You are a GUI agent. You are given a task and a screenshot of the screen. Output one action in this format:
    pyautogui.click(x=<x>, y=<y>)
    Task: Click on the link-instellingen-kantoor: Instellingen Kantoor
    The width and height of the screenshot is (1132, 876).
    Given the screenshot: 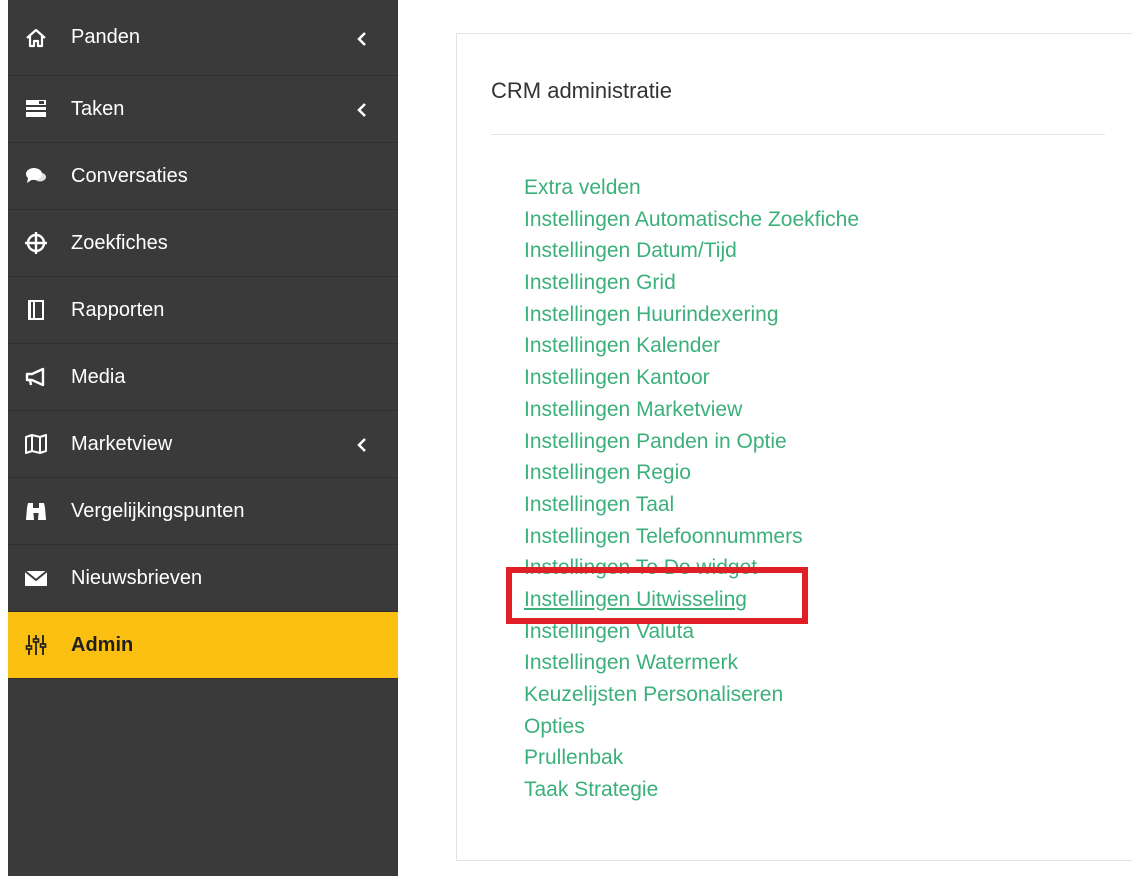 What is the action you would take?
    pyautogui.click(x=691, y=378)
    